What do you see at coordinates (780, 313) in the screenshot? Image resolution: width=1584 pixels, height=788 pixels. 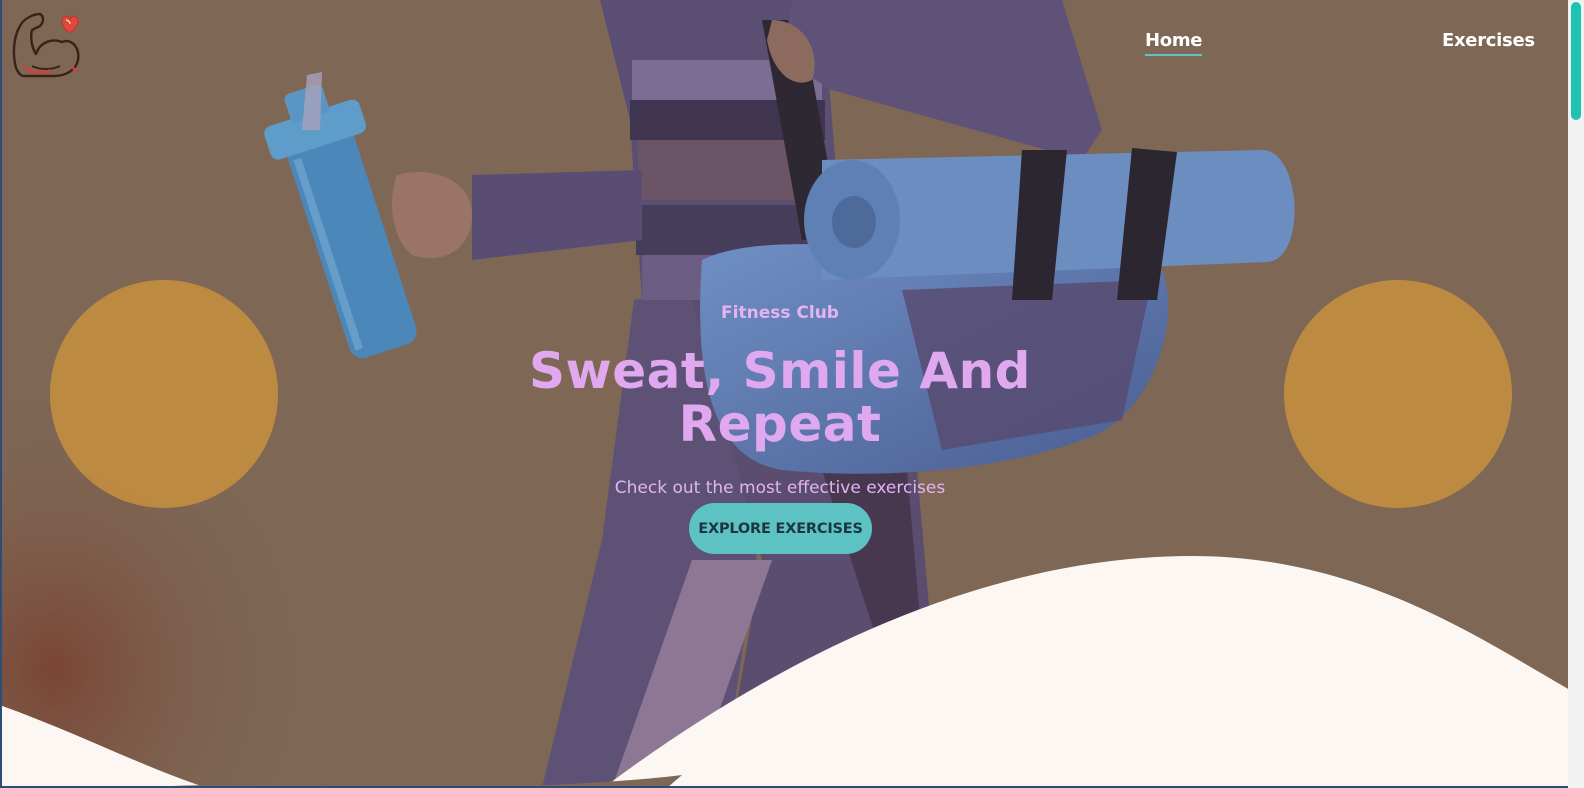 I see `hero-eyebrow: Fitness Club` at bounding box center [780, 313].